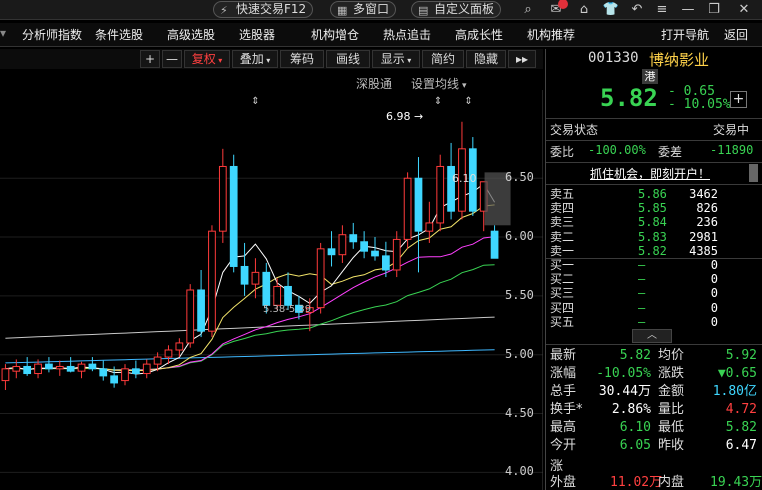 The height and width of the screenshot is (490, 762). What do you see at coordinates (302, 59) in the screenshot?
I see `chips-button: 筹码` at bounding box center [302, 59].